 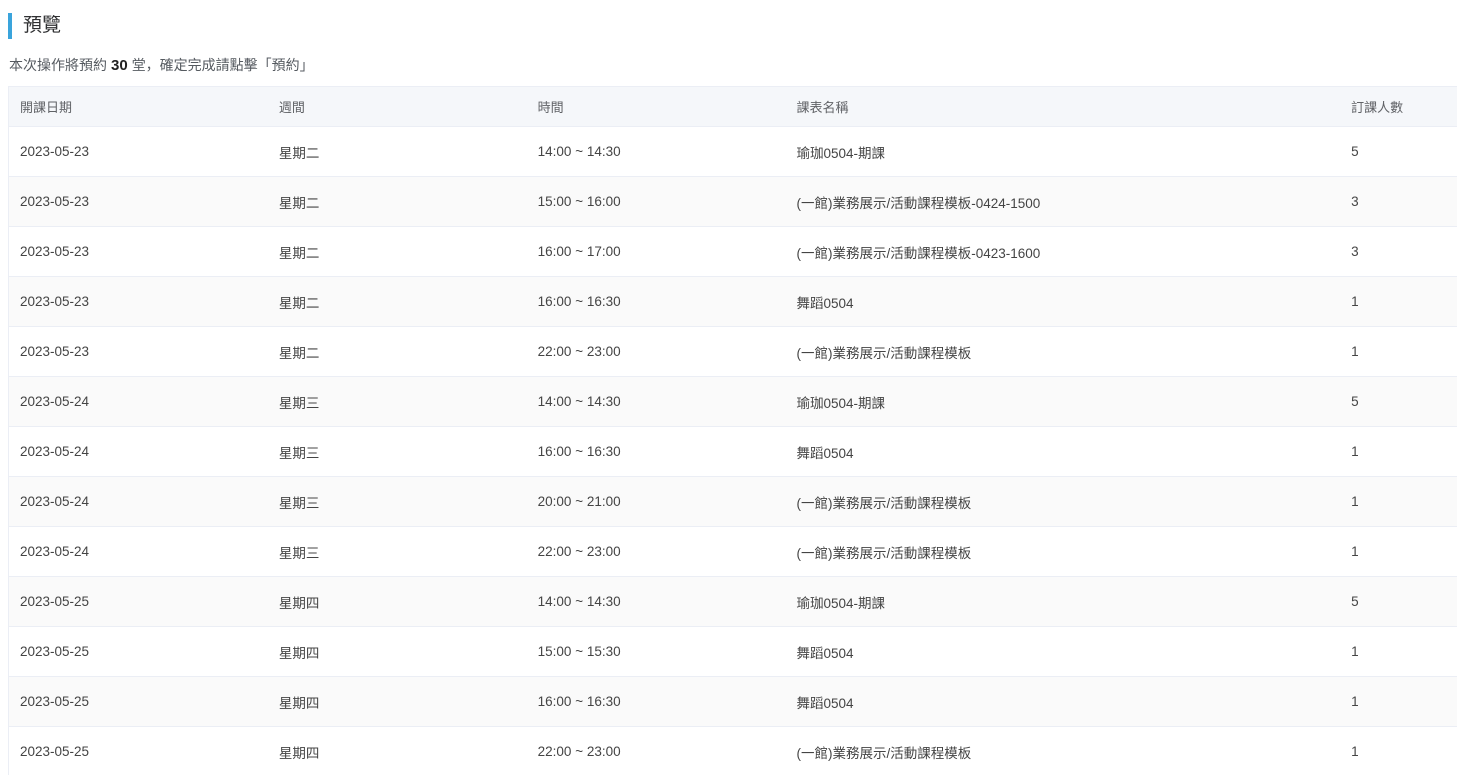 I want to click on cell-course-name: (一館)業務展示/活動課程模板-0424-1500, so click(x=918, y=203).